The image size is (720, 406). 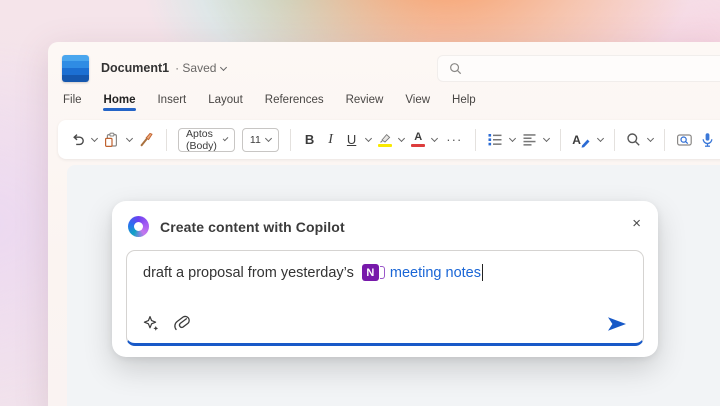 I want to click on document-title: Document1, so click(x=135, y=68).